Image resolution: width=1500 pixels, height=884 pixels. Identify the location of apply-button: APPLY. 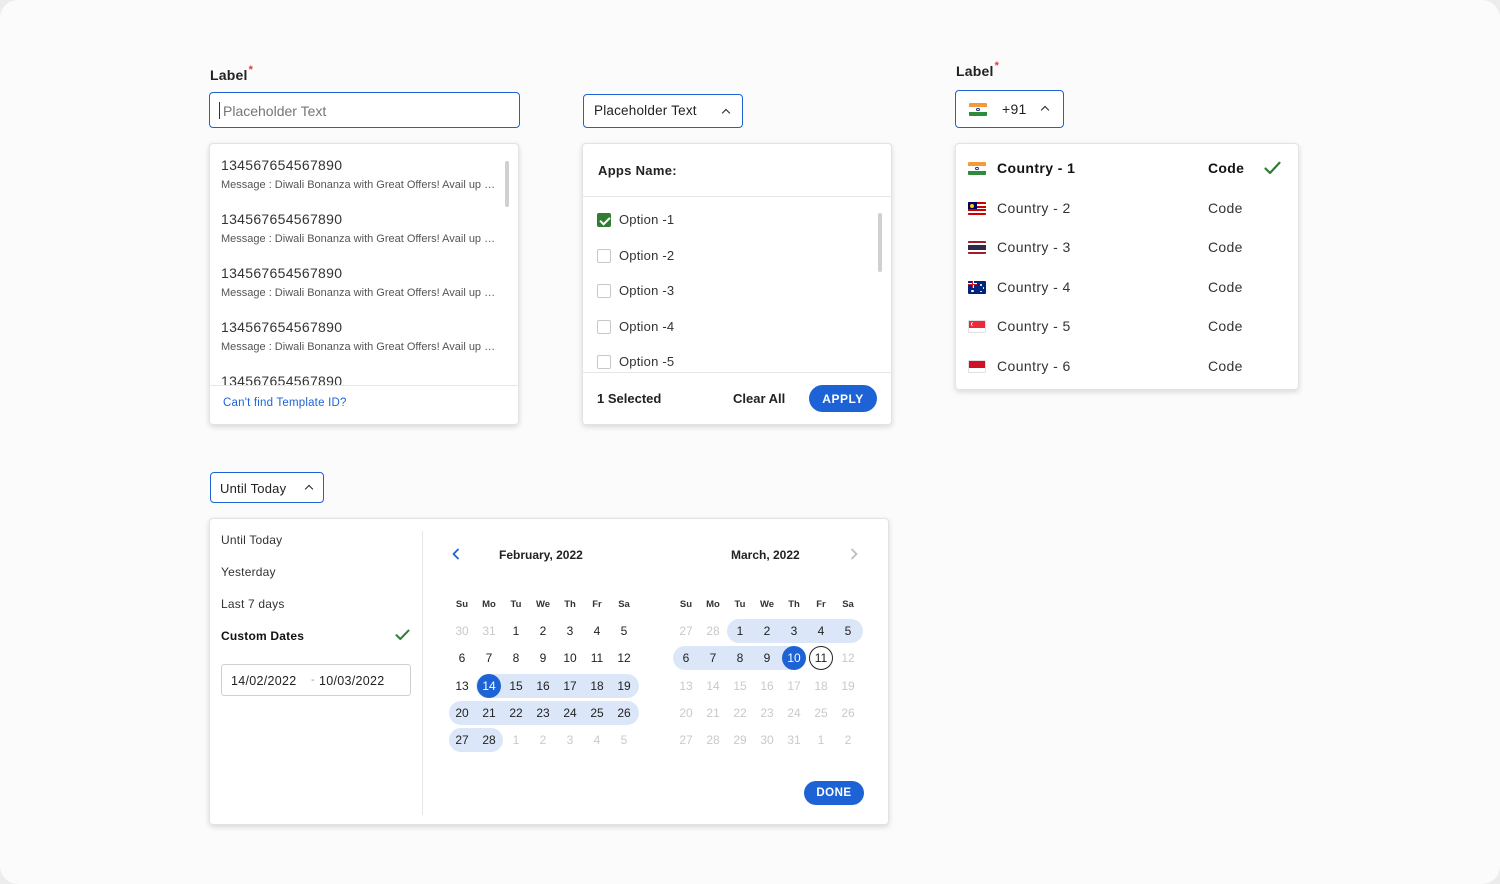
(843, 398).